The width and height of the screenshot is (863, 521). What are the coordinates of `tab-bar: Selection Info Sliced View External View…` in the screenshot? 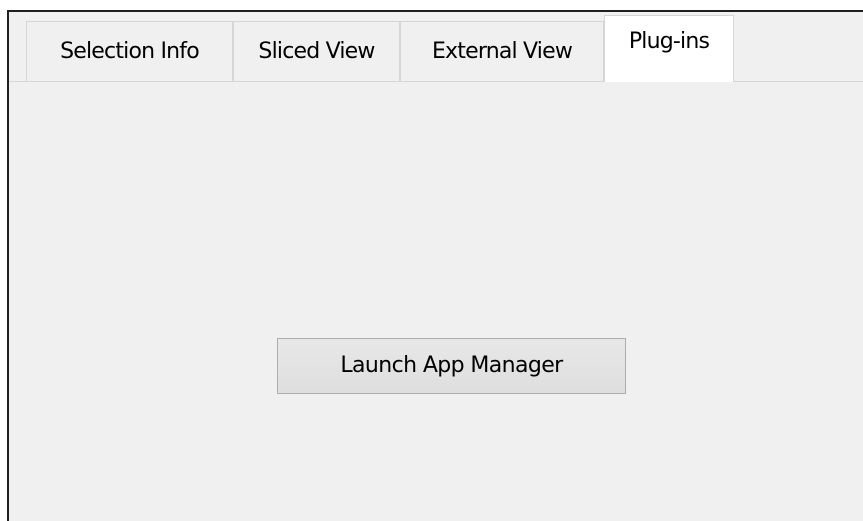 It's located at (436, 47).